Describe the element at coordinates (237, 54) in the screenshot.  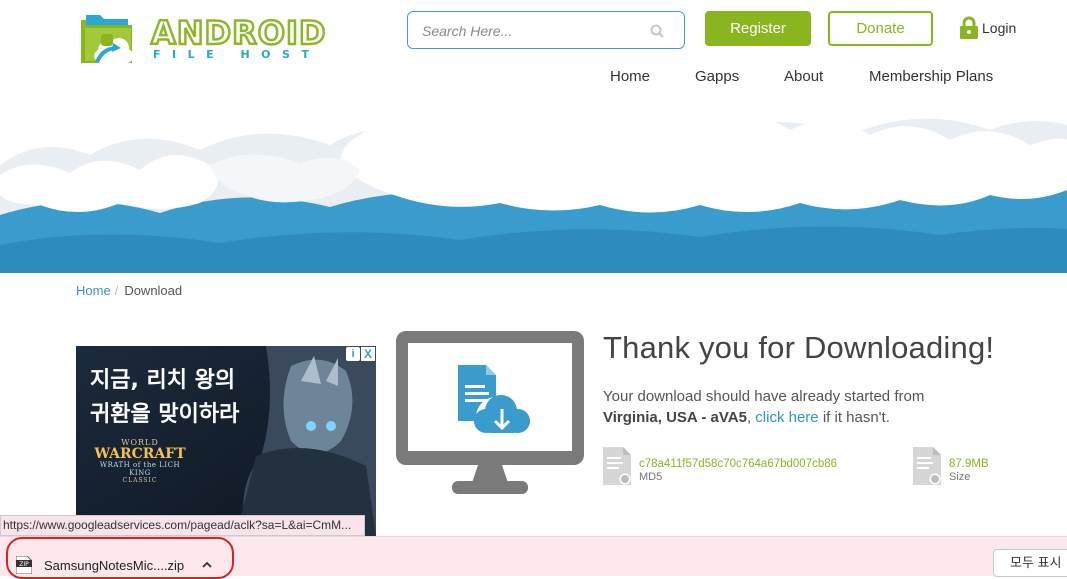
I see `logo-subtitle: FILE HOST` at that location.